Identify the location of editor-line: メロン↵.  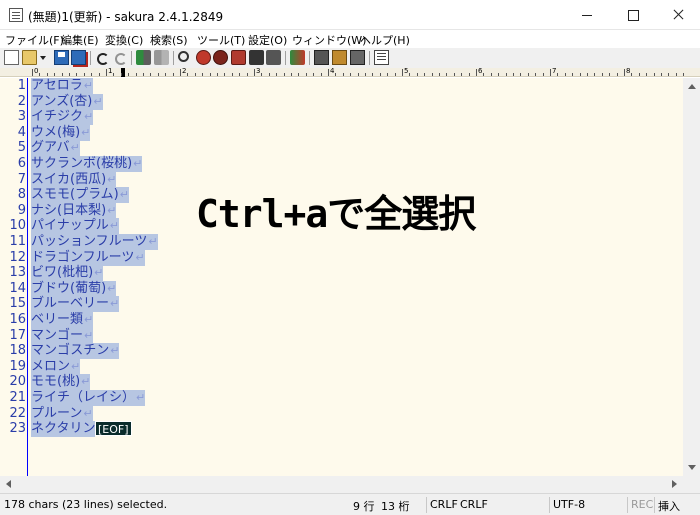
(56, 367).